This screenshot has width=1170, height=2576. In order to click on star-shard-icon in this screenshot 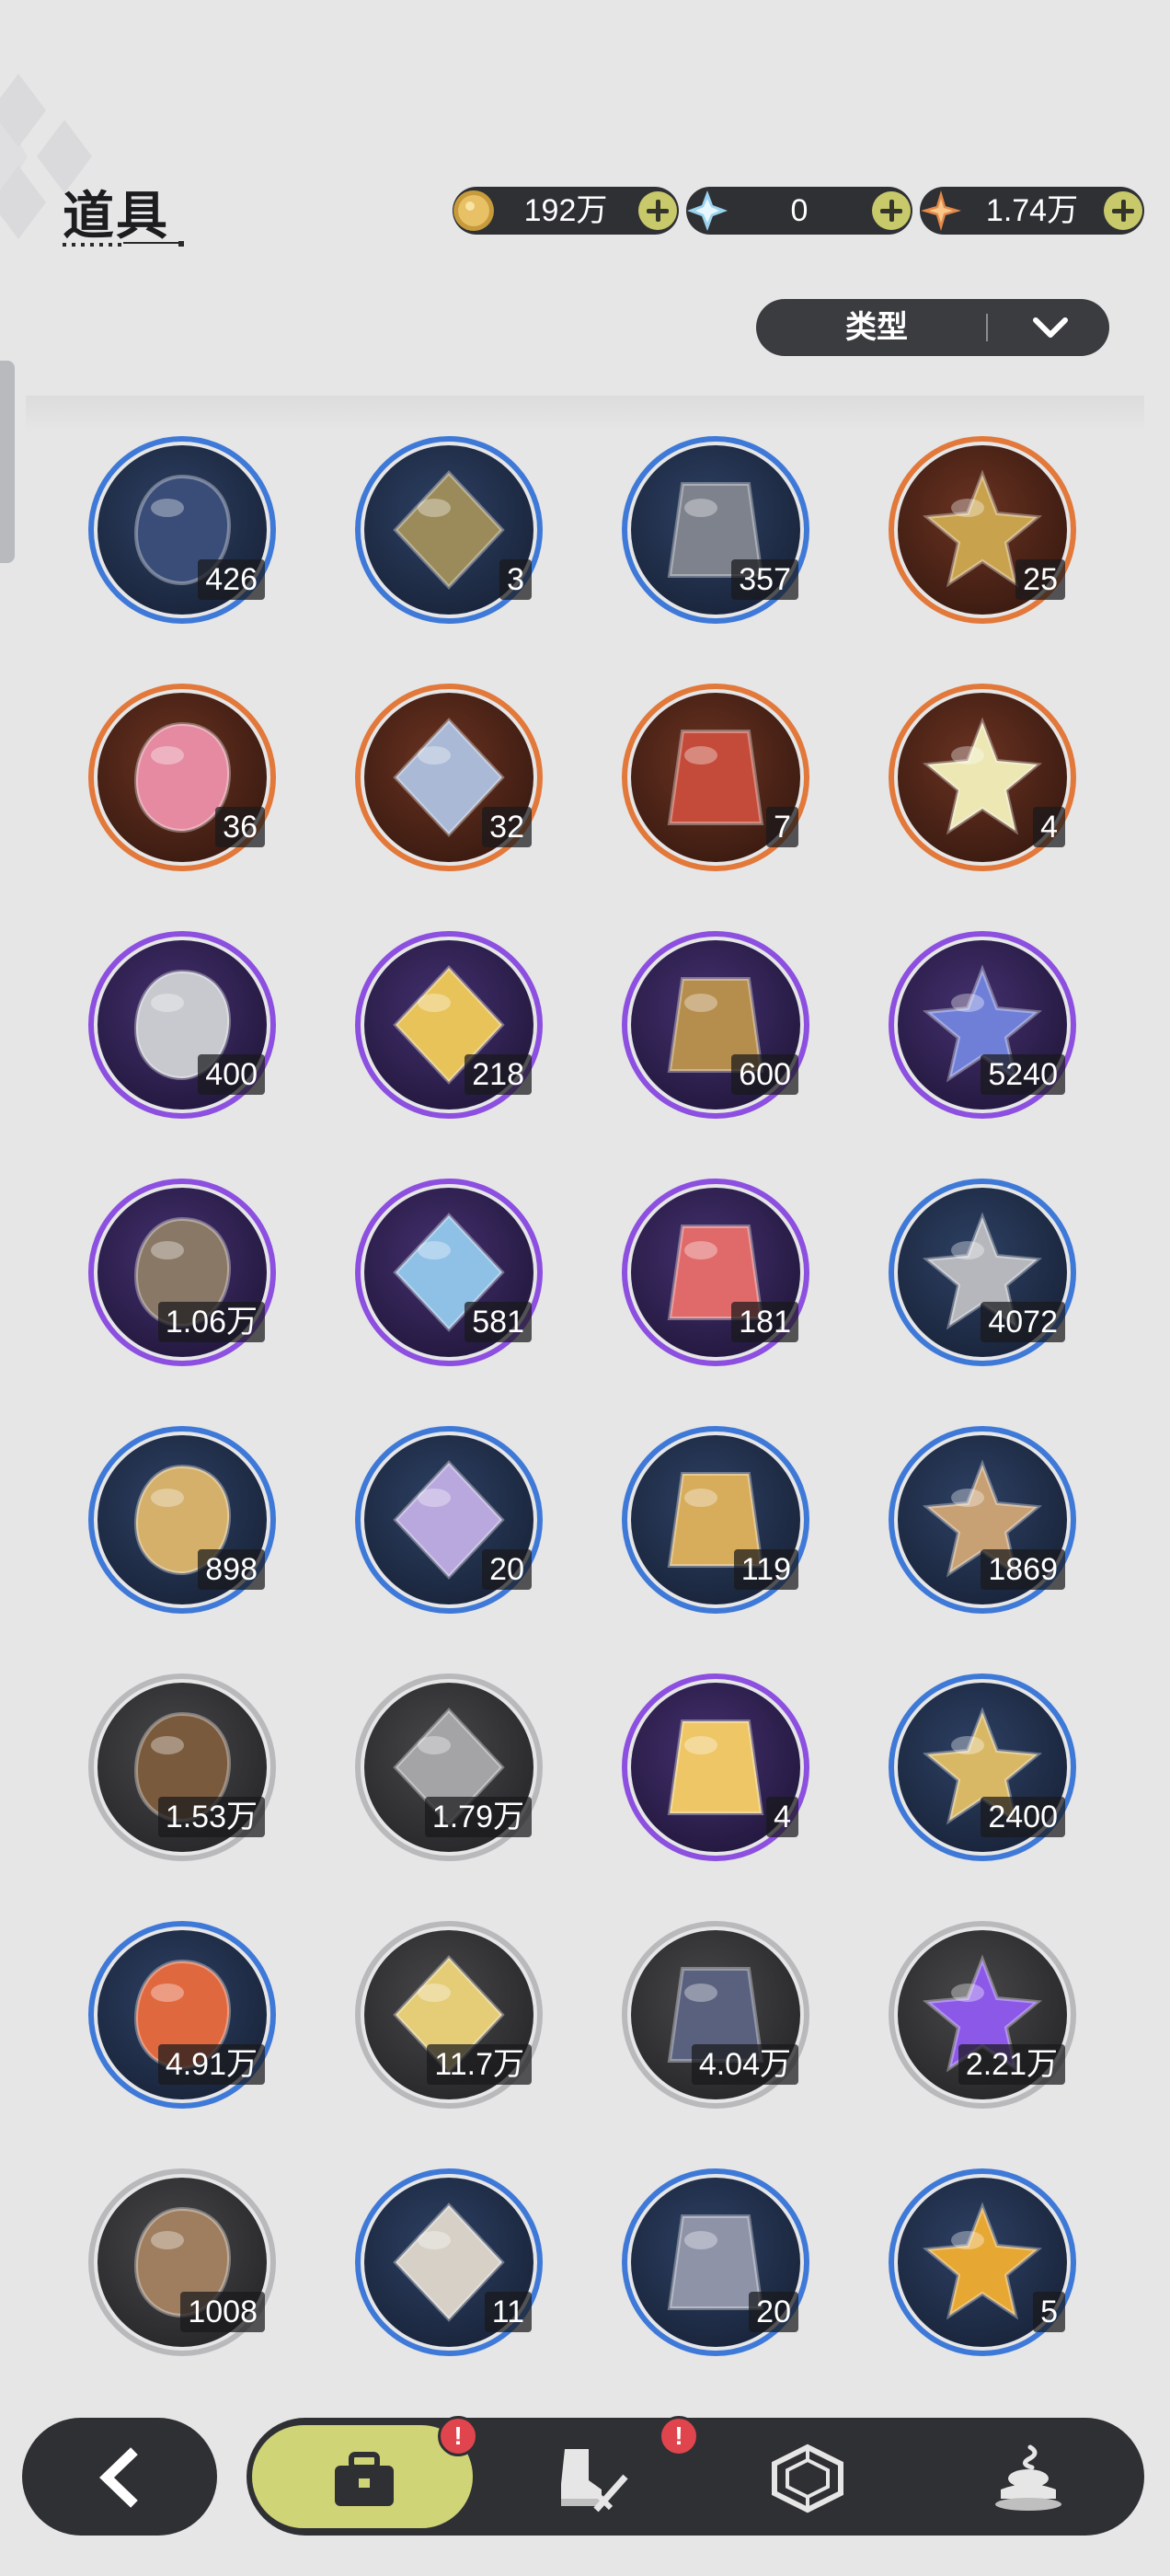, I will do `click(941, 210)`.